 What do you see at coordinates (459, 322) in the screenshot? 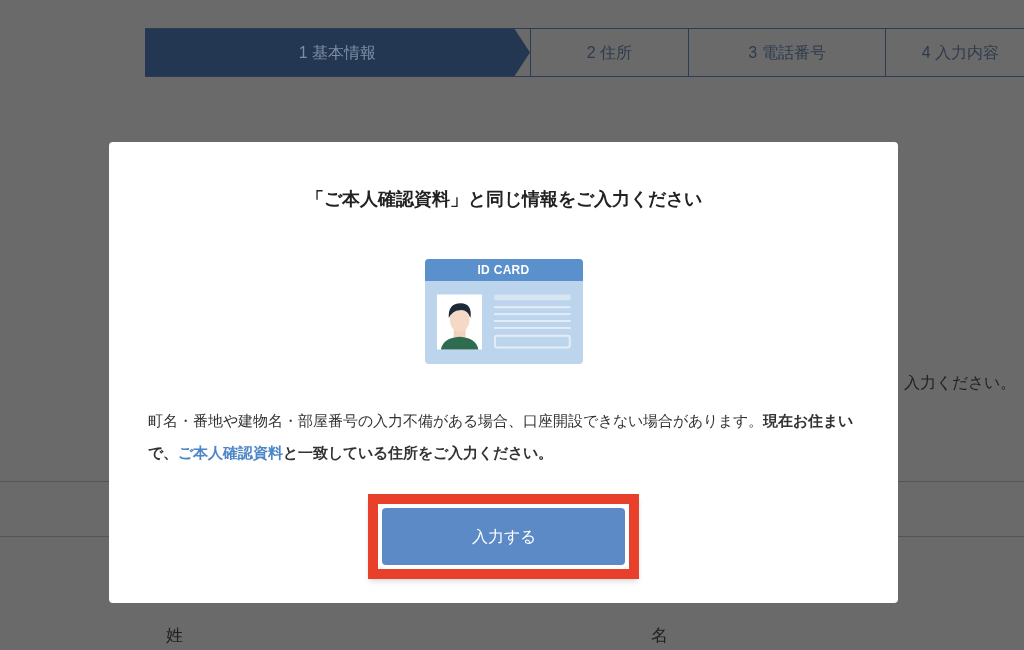
I see `person-photo-icon` at bounding box center [459, 322].